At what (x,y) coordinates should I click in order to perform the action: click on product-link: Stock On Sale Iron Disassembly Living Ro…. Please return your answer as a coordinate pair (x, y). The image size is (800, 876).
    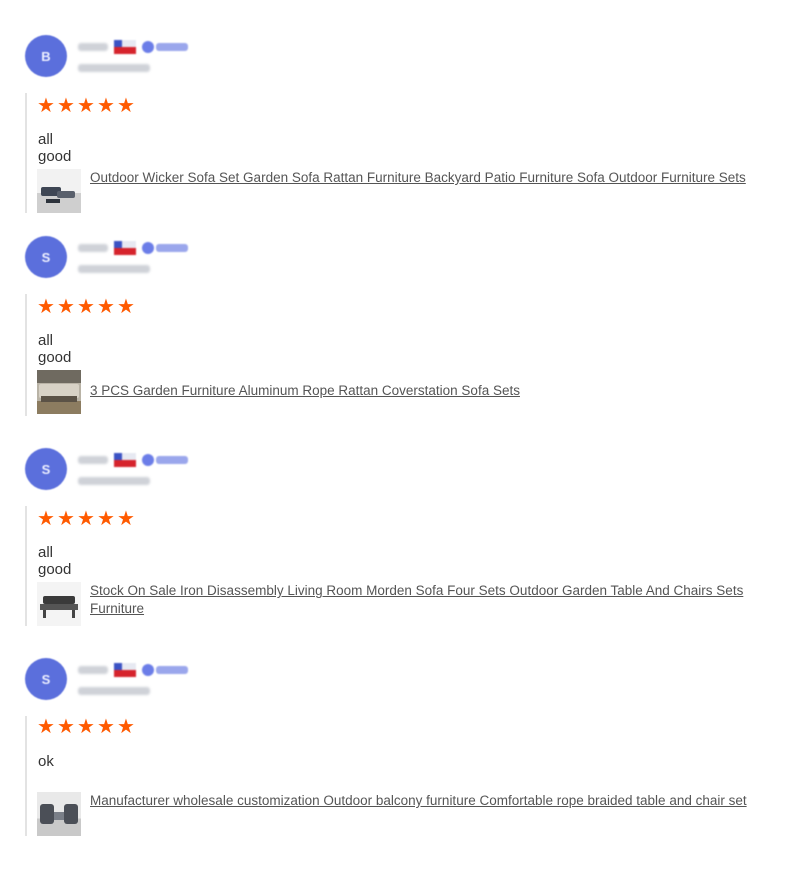
    Looking at the image, I should click on (413, 604).